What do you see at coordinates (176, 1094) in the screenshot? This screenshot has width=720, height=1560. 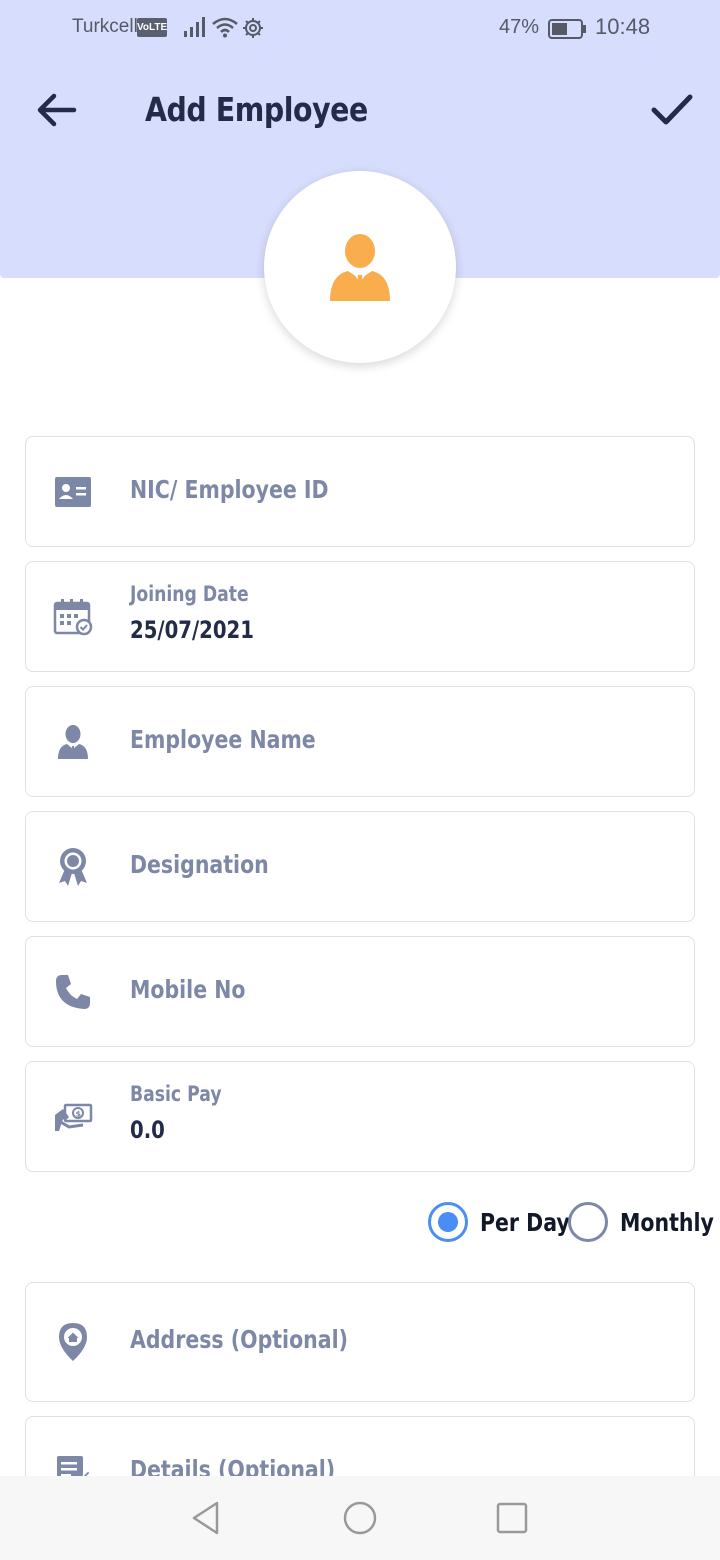 I see `basic-pay-label: Basic Pay` at bounding box center [176, 1094].